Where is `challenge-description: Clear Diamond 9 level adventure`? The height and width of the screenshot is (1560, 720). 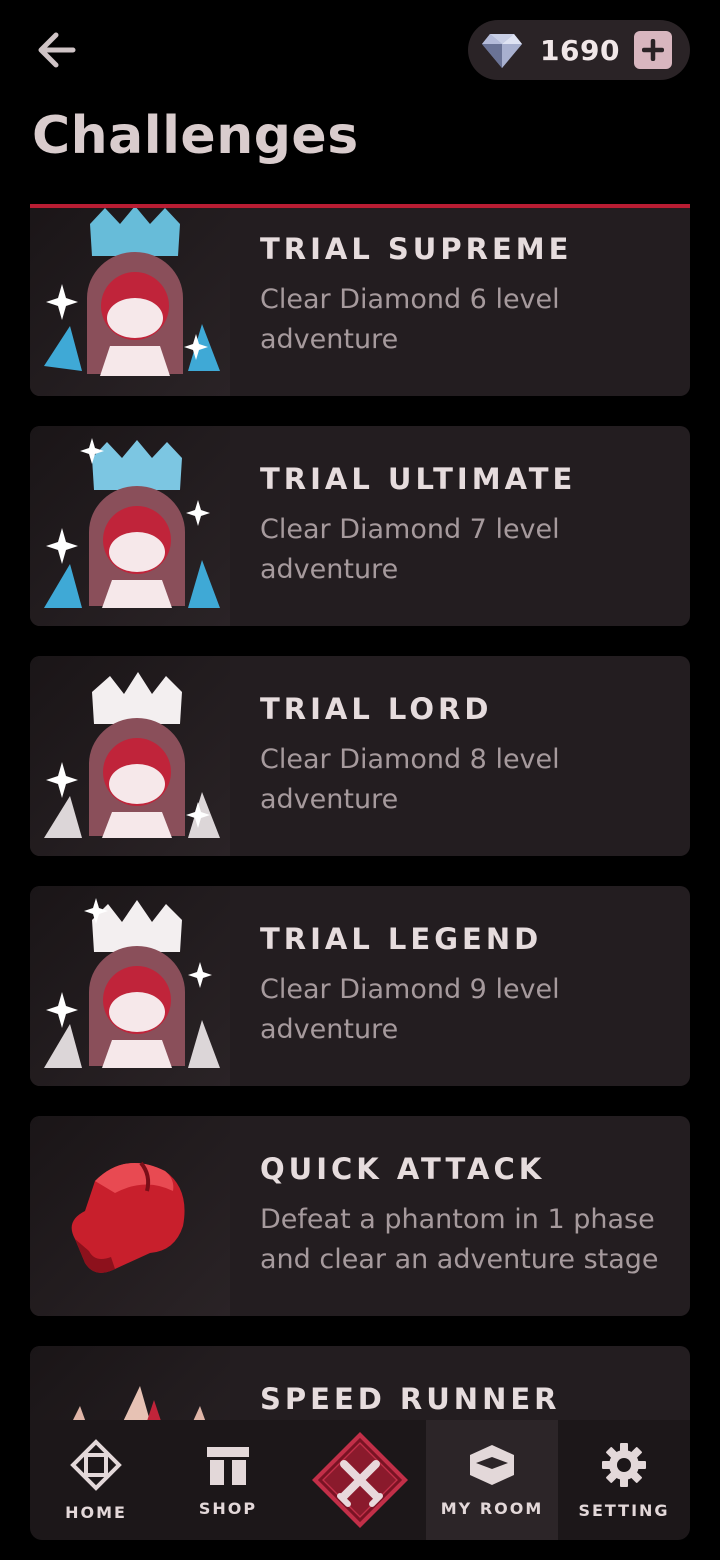 challenge-description: Clear Diamond 9 level adventure is located at coordinates (410, 1009).